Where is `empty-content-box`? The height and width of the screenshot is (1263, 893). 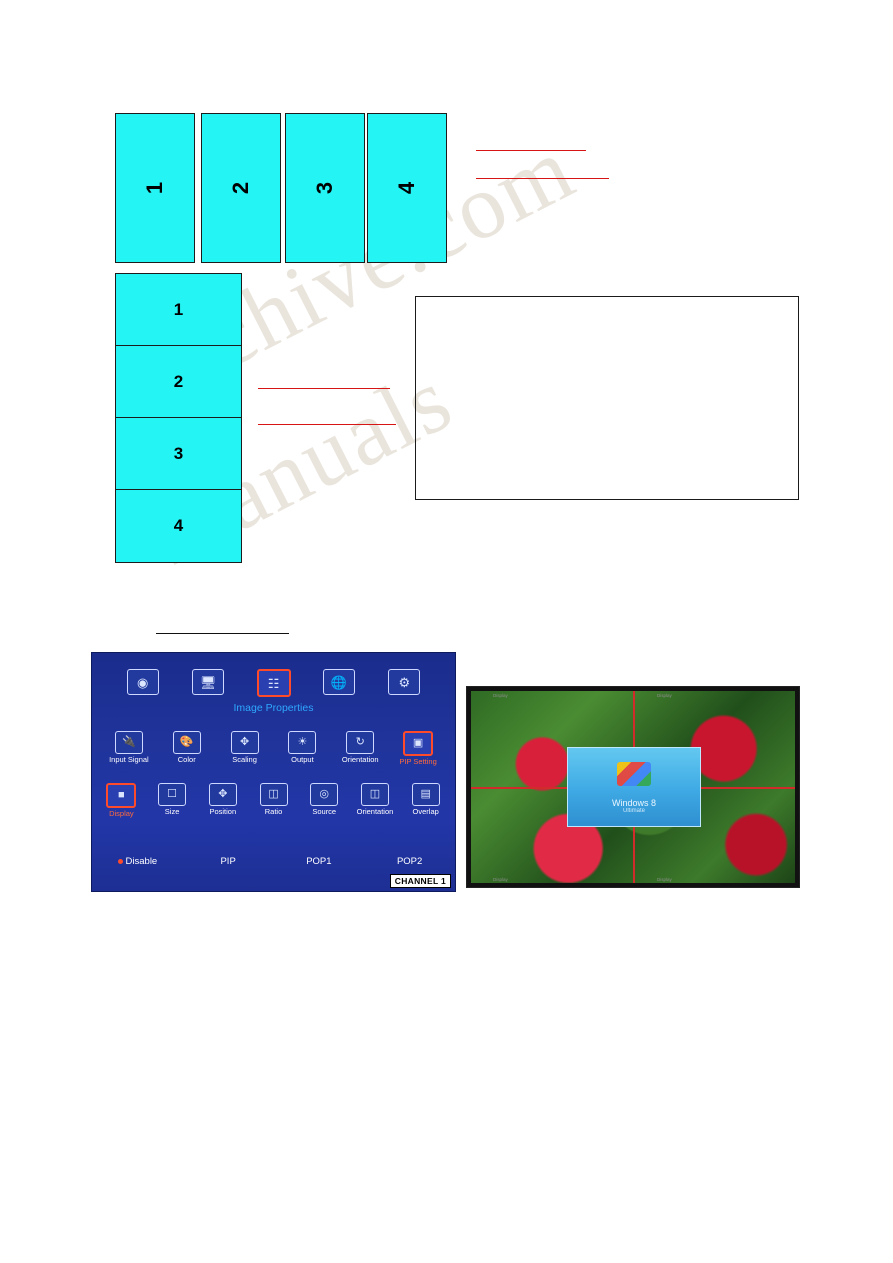
empty-content-box is located at coordinates (607, 398).